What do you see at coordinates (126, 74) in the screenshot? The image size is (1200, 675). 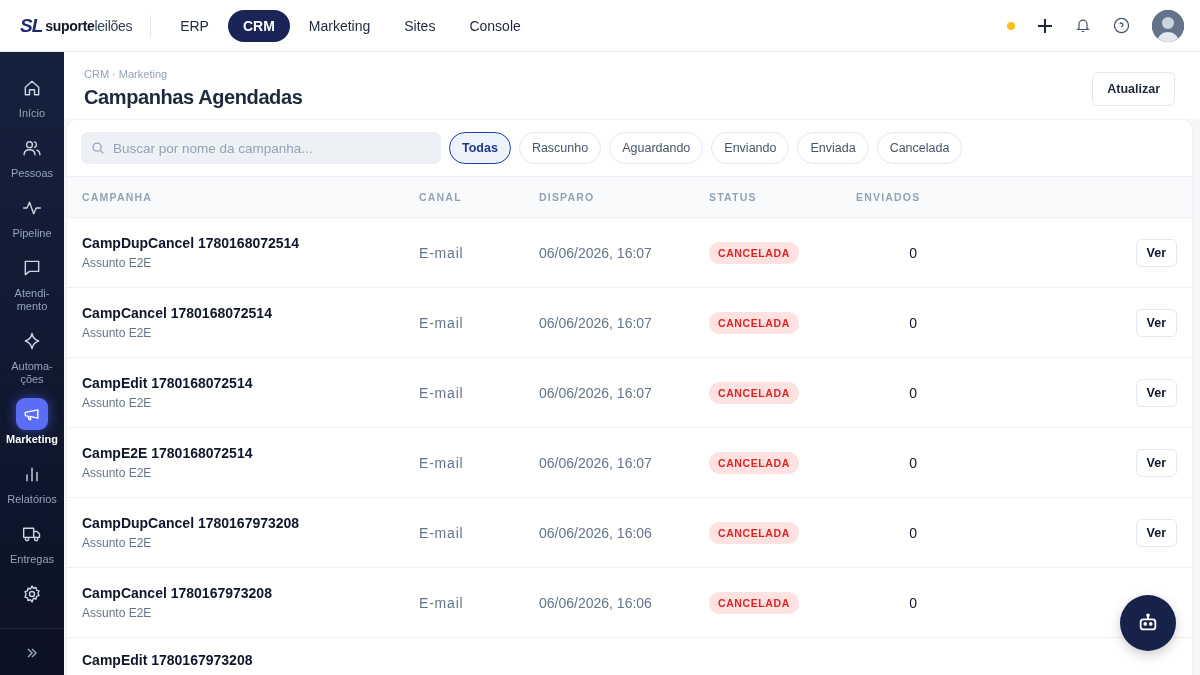 I see `breadcrumb: CRM · Marketing` at bounding box center [126, 74].